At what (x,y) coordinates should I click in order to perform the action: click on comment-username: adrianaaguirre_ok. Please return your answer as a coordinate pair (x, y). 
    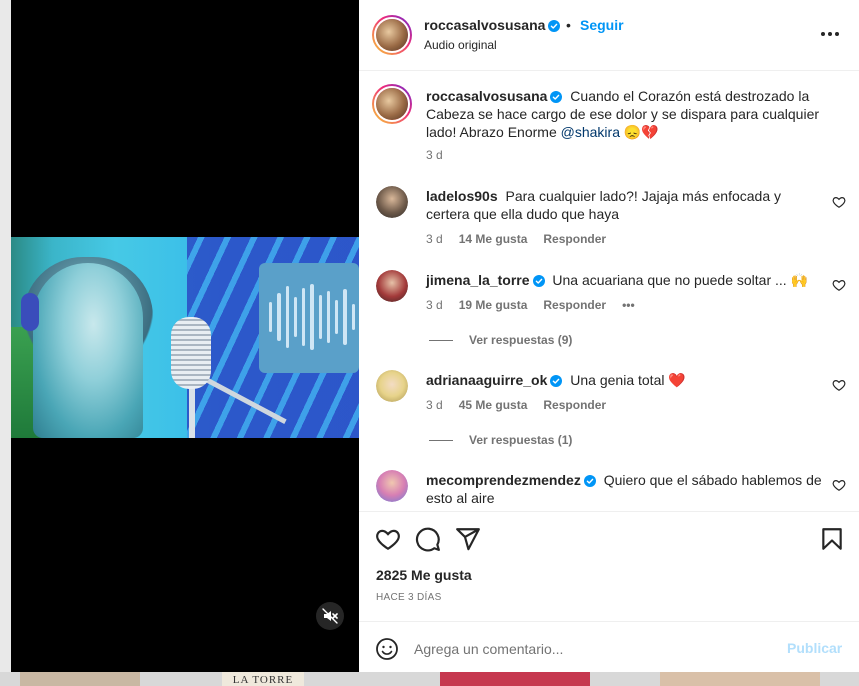
    Looking at the image, I should click on (494, 380).